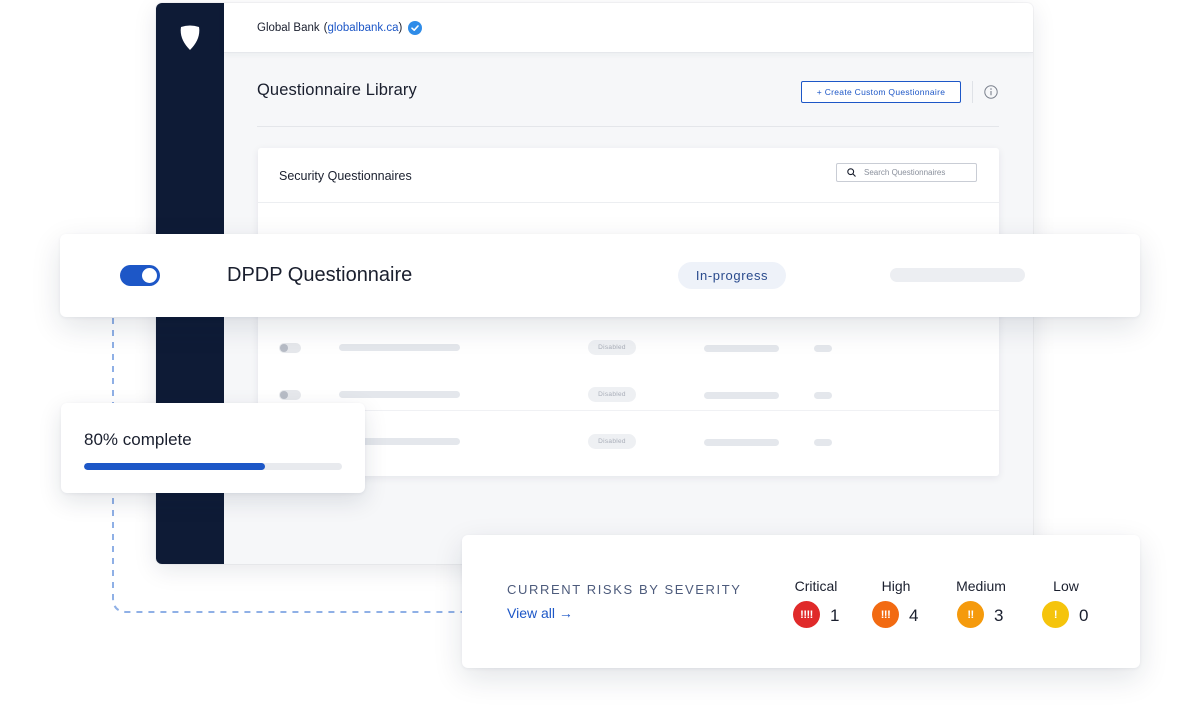 This screenshot has width=1200, height=719. I want to click on questionnaire-name: DPDP Questionnaire, so click(320, 275).